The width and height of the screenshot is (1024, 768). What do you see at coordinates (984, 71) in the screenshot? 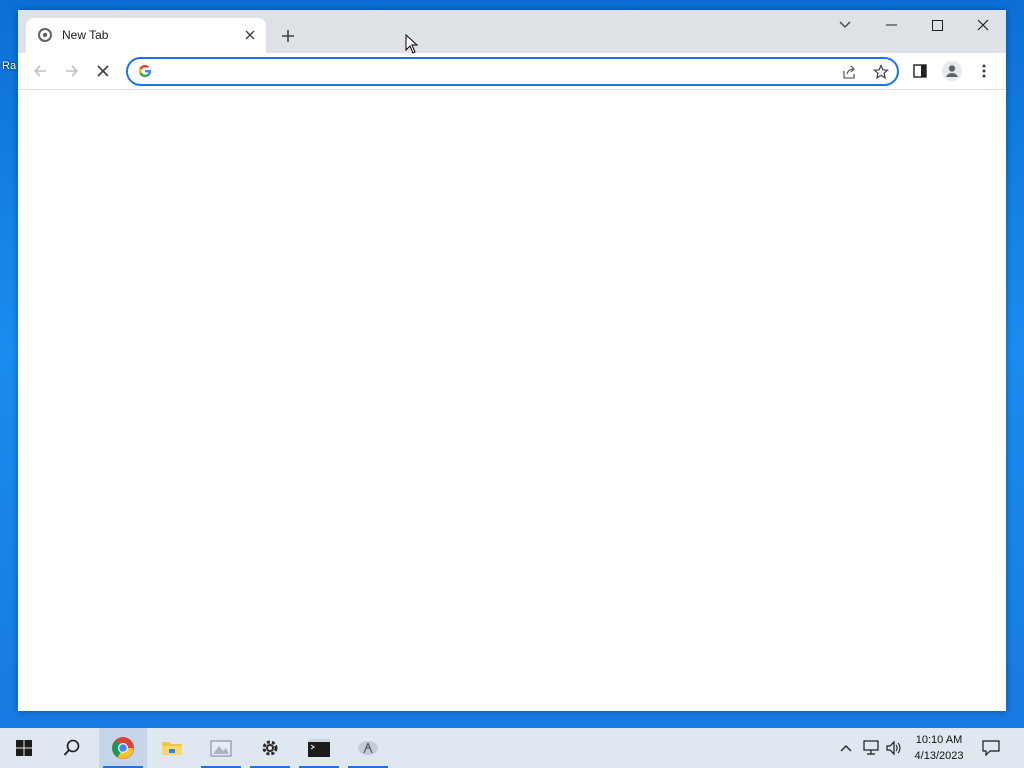
I see `menu-kebab-icon` at bounding box center [984, 71].